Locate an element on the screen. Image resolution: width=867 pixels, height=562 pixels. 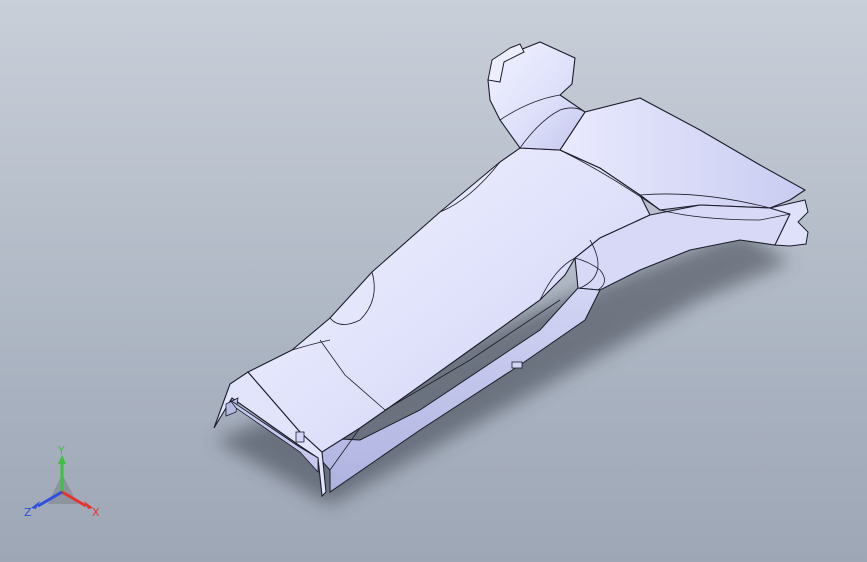
triad-y-label: Y is located at coordinates (61, 451).